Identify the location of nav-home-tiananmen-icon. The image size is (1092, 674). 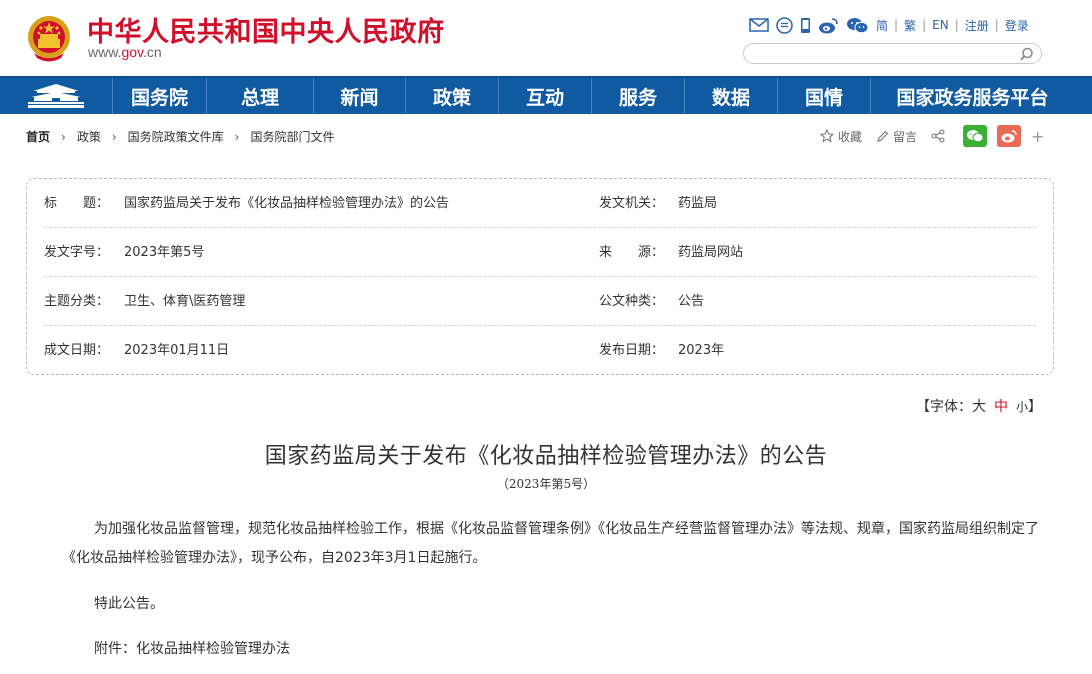
(56, 96).